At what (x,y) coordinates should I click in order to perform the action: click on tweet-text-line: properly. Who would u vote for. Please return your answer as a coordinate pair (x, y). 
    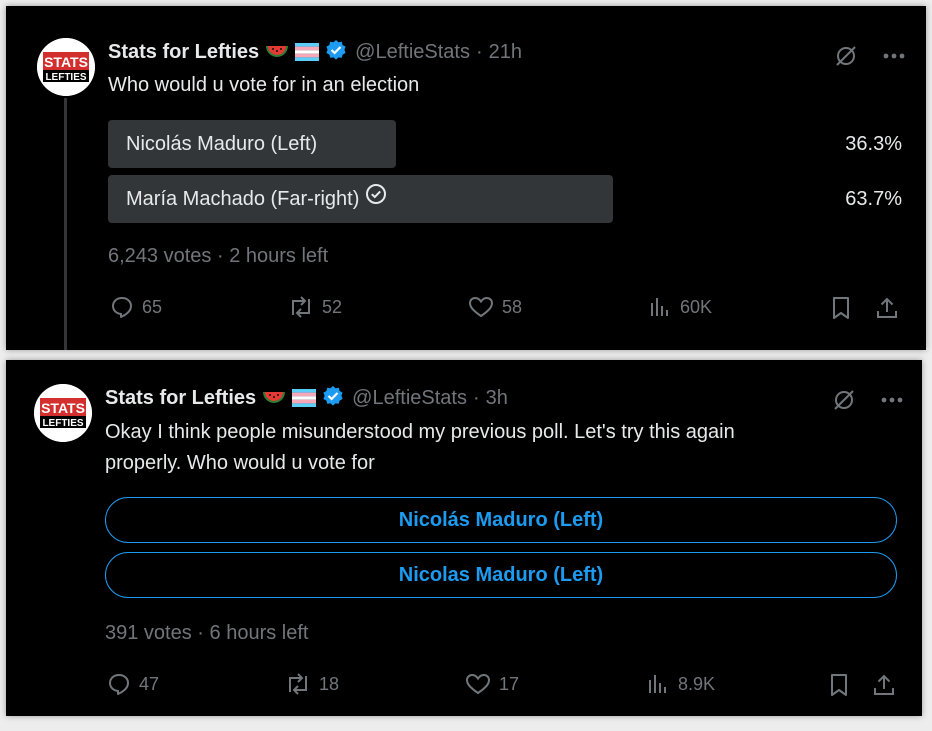
    Looking at the image, I should click on (240, 463).